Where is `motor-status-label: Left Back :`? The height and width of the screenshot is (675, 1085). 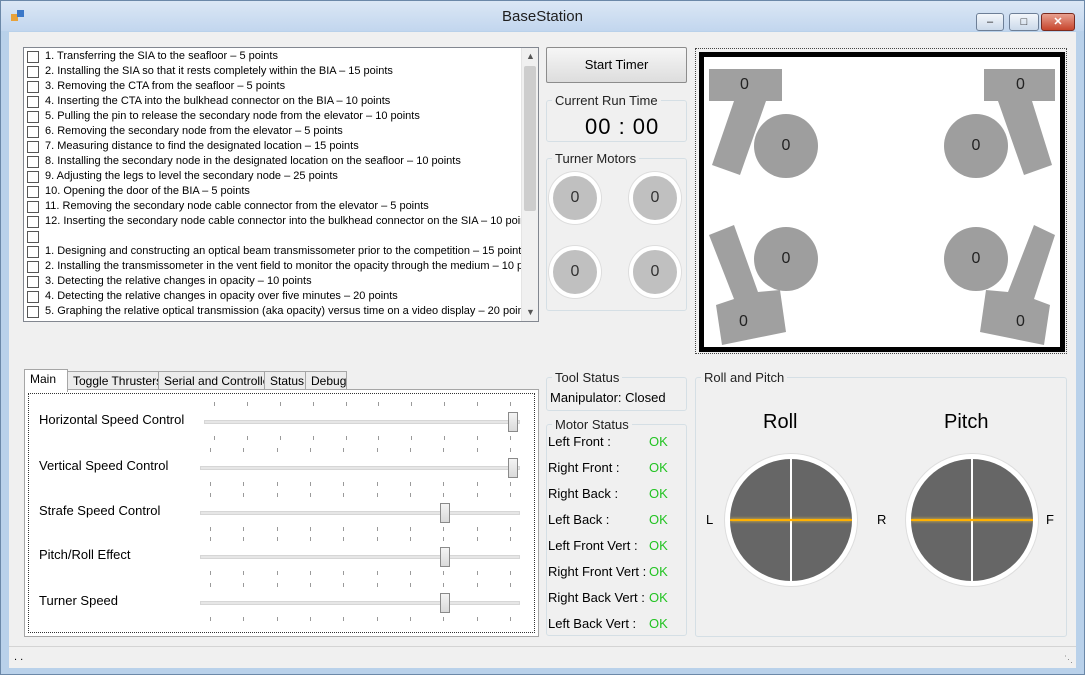 motor-status-label: Left Back : is located at coordinates (579, 519).